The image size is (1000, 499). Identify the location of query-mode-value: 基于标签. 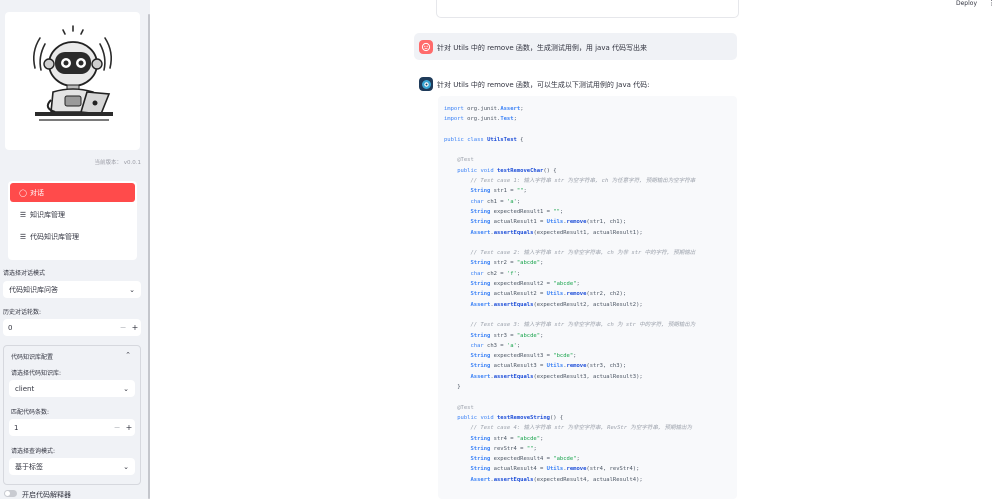
(29, 466).